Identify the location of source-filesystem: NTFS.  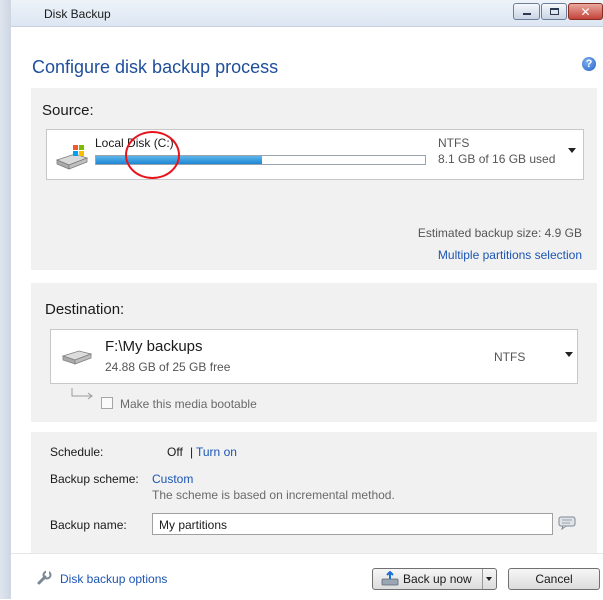
(454, 143).